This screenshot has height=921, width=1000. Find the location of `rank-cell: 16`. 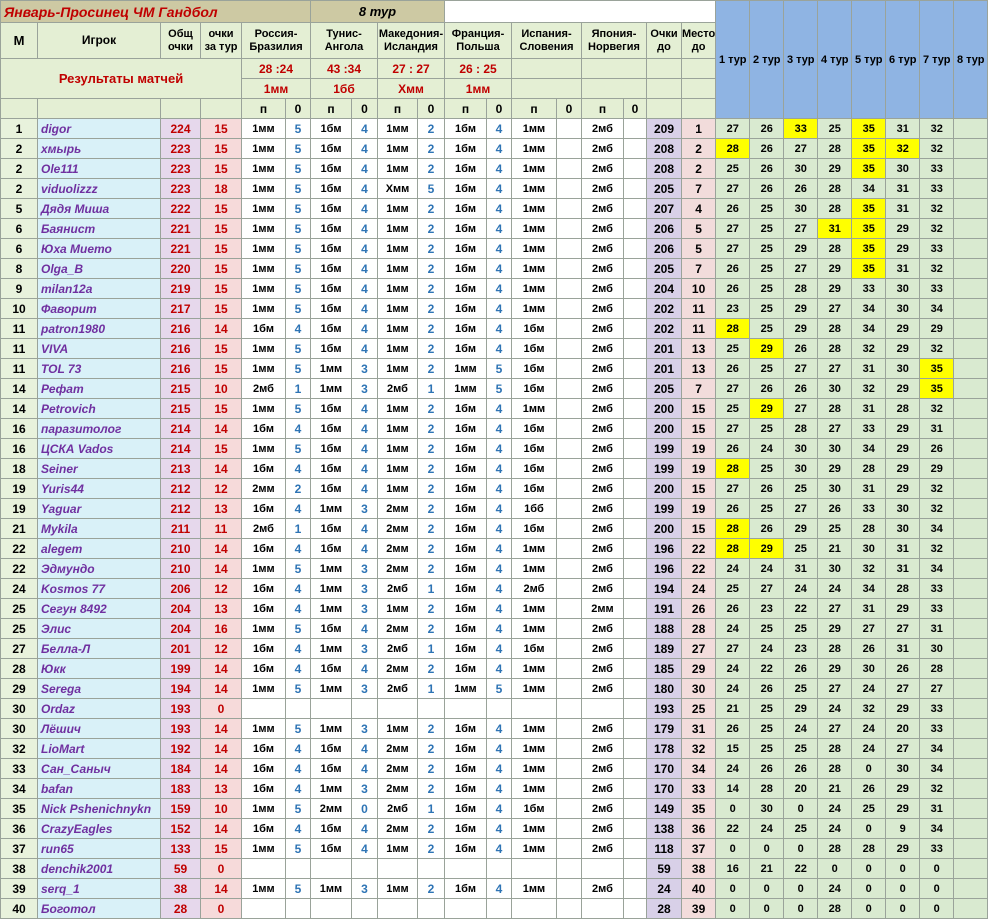

rank-cell: 16 is located at coordinates (19, 428).